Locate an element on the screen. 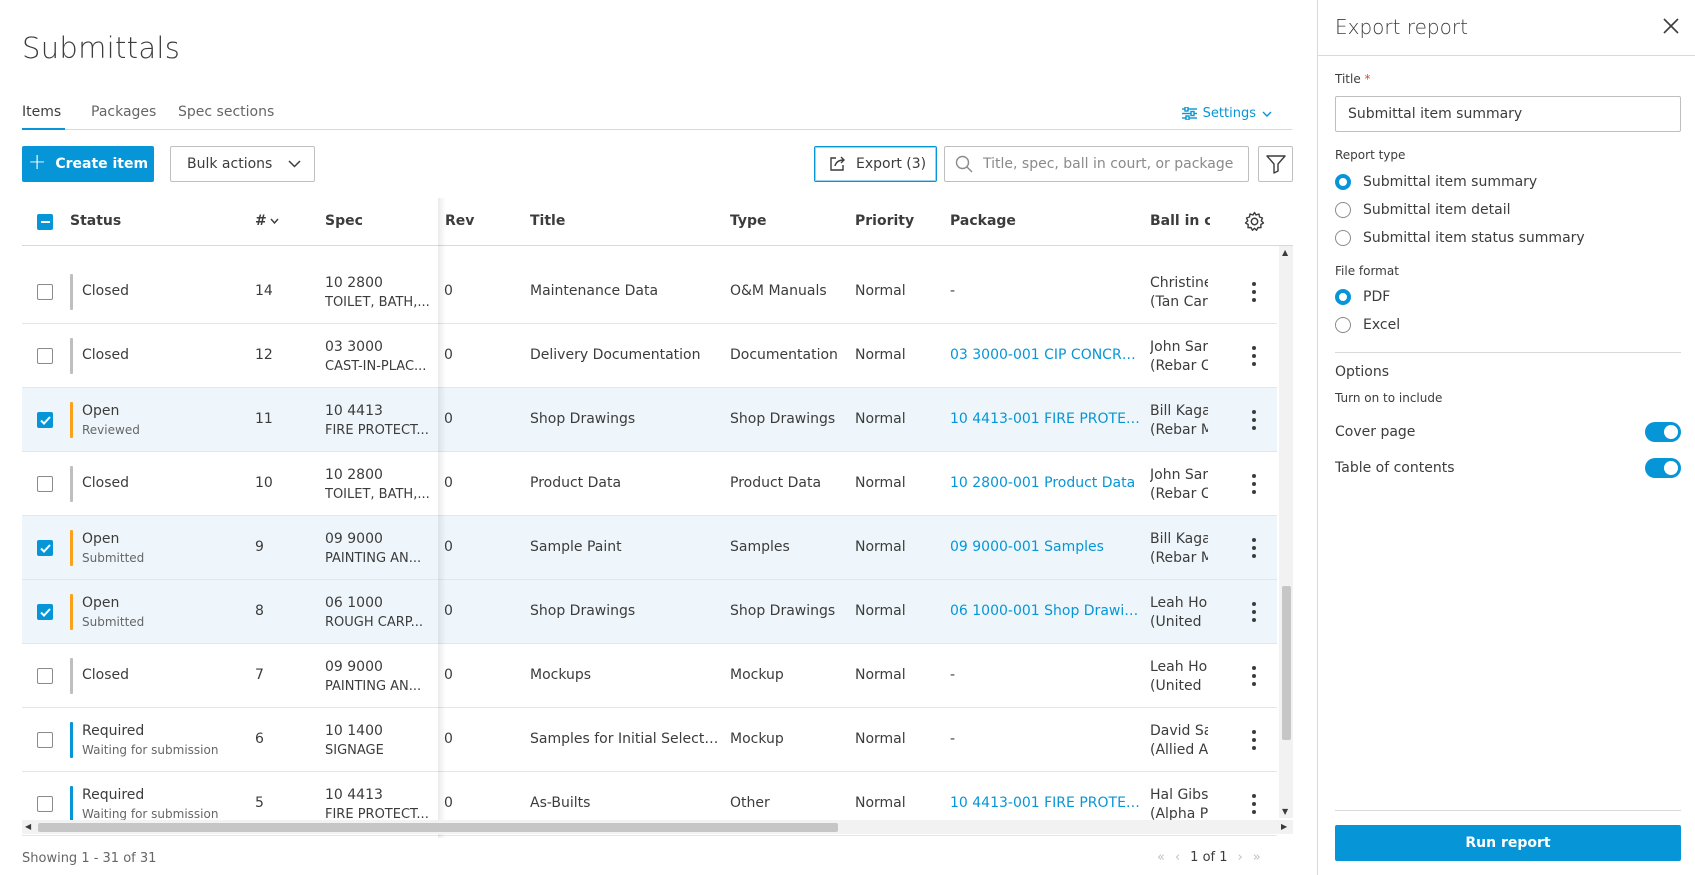 This screenshot has height=875, width=1695. export-button: Export (3) is located at coordinates (875, 164).